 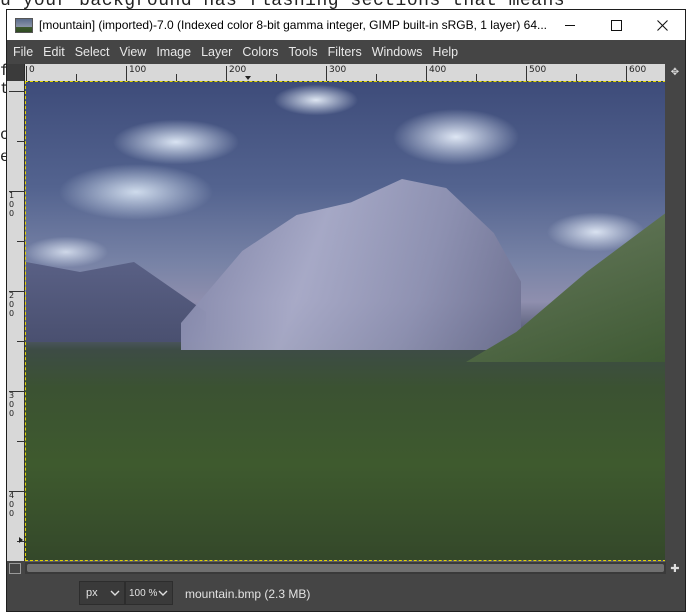 I want to click on menu-layer: Layer, so click(x=216, y=52).